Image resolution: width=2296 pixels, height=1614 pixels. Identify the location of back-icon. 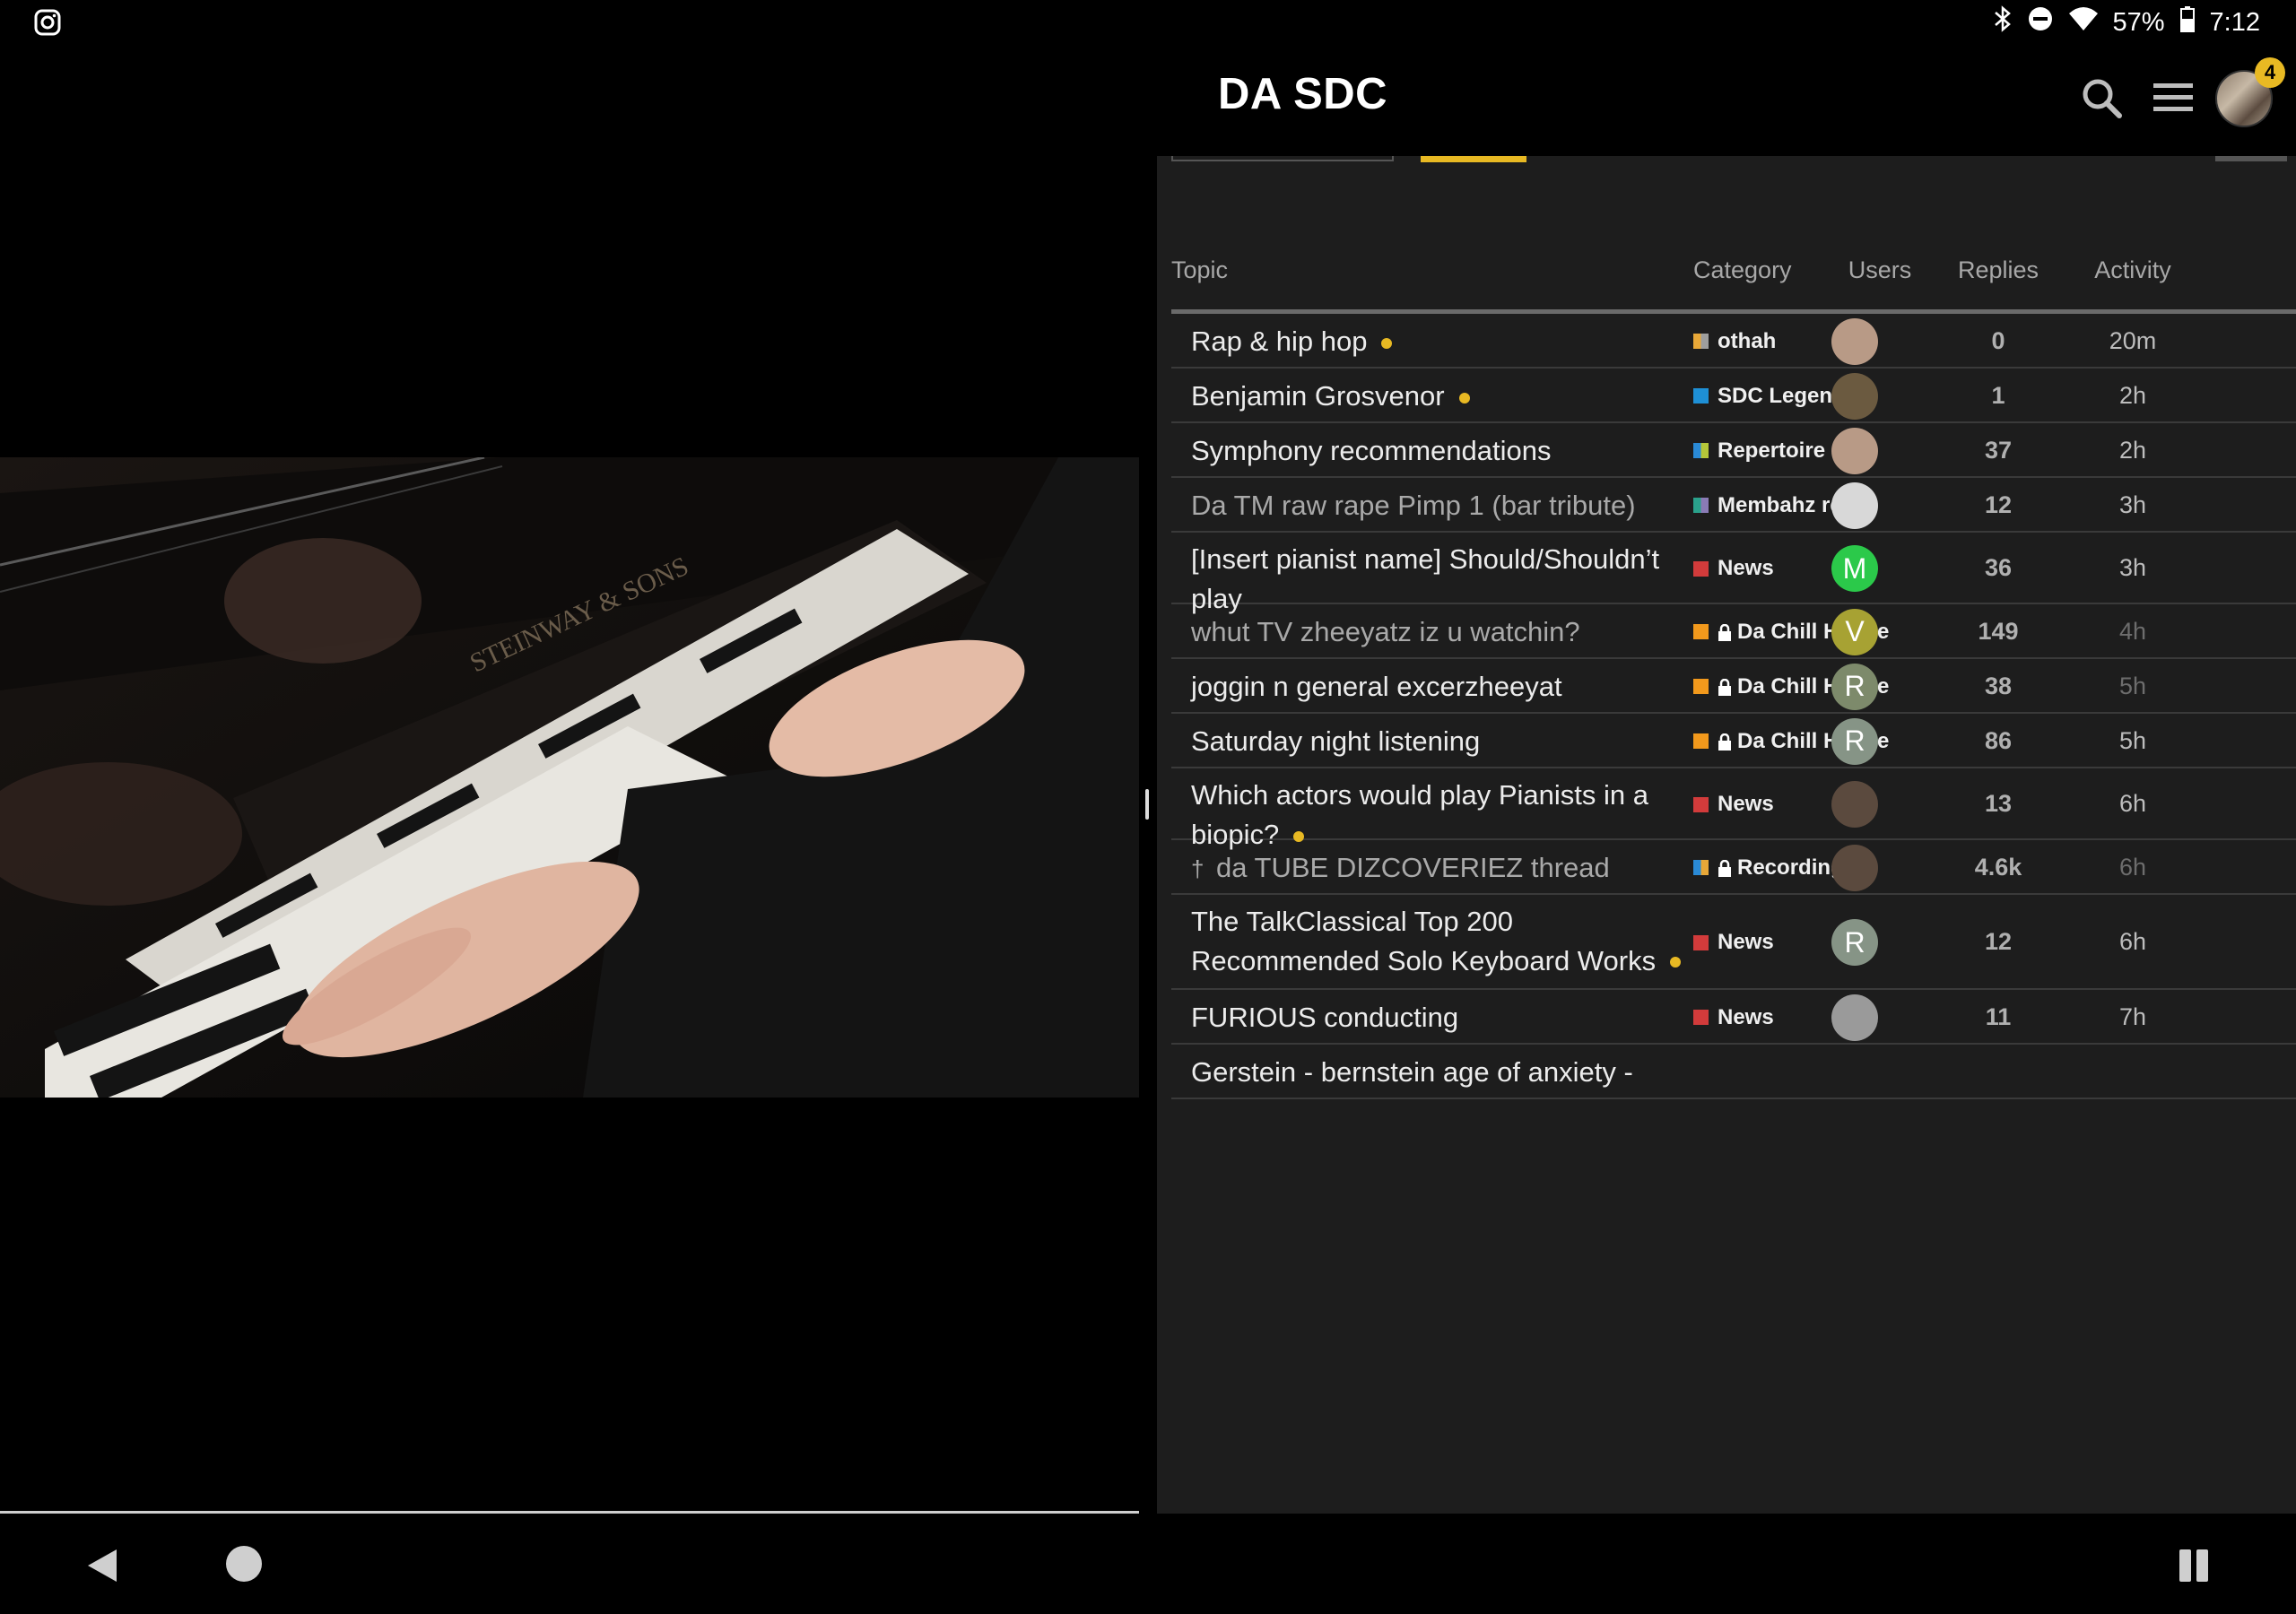
(102, 1568).